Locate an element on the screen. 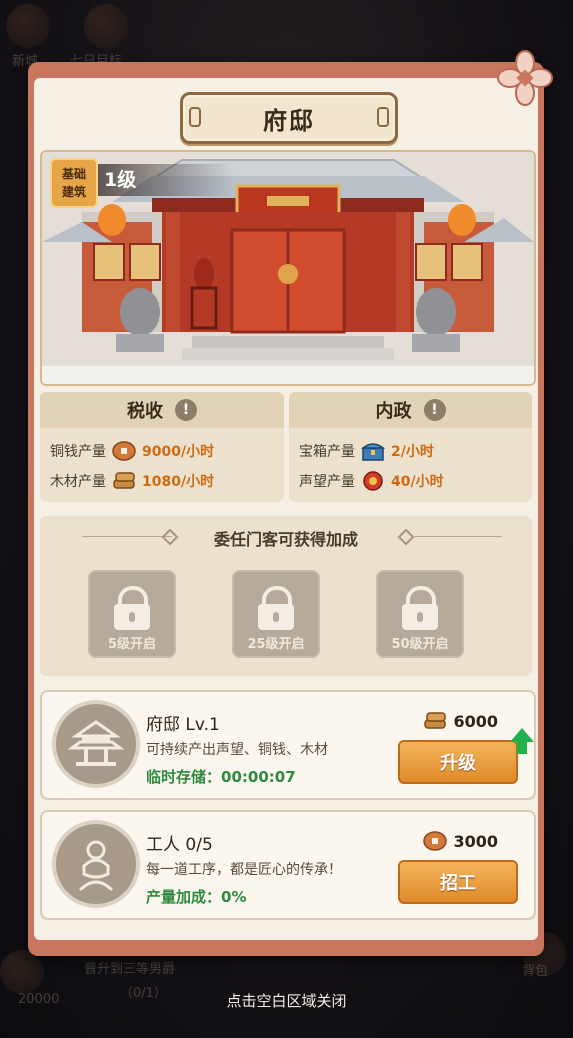 The width and height of the screenshot is (573, 1038). upgrade-arrow-icon is located at coordinates (522, 735).